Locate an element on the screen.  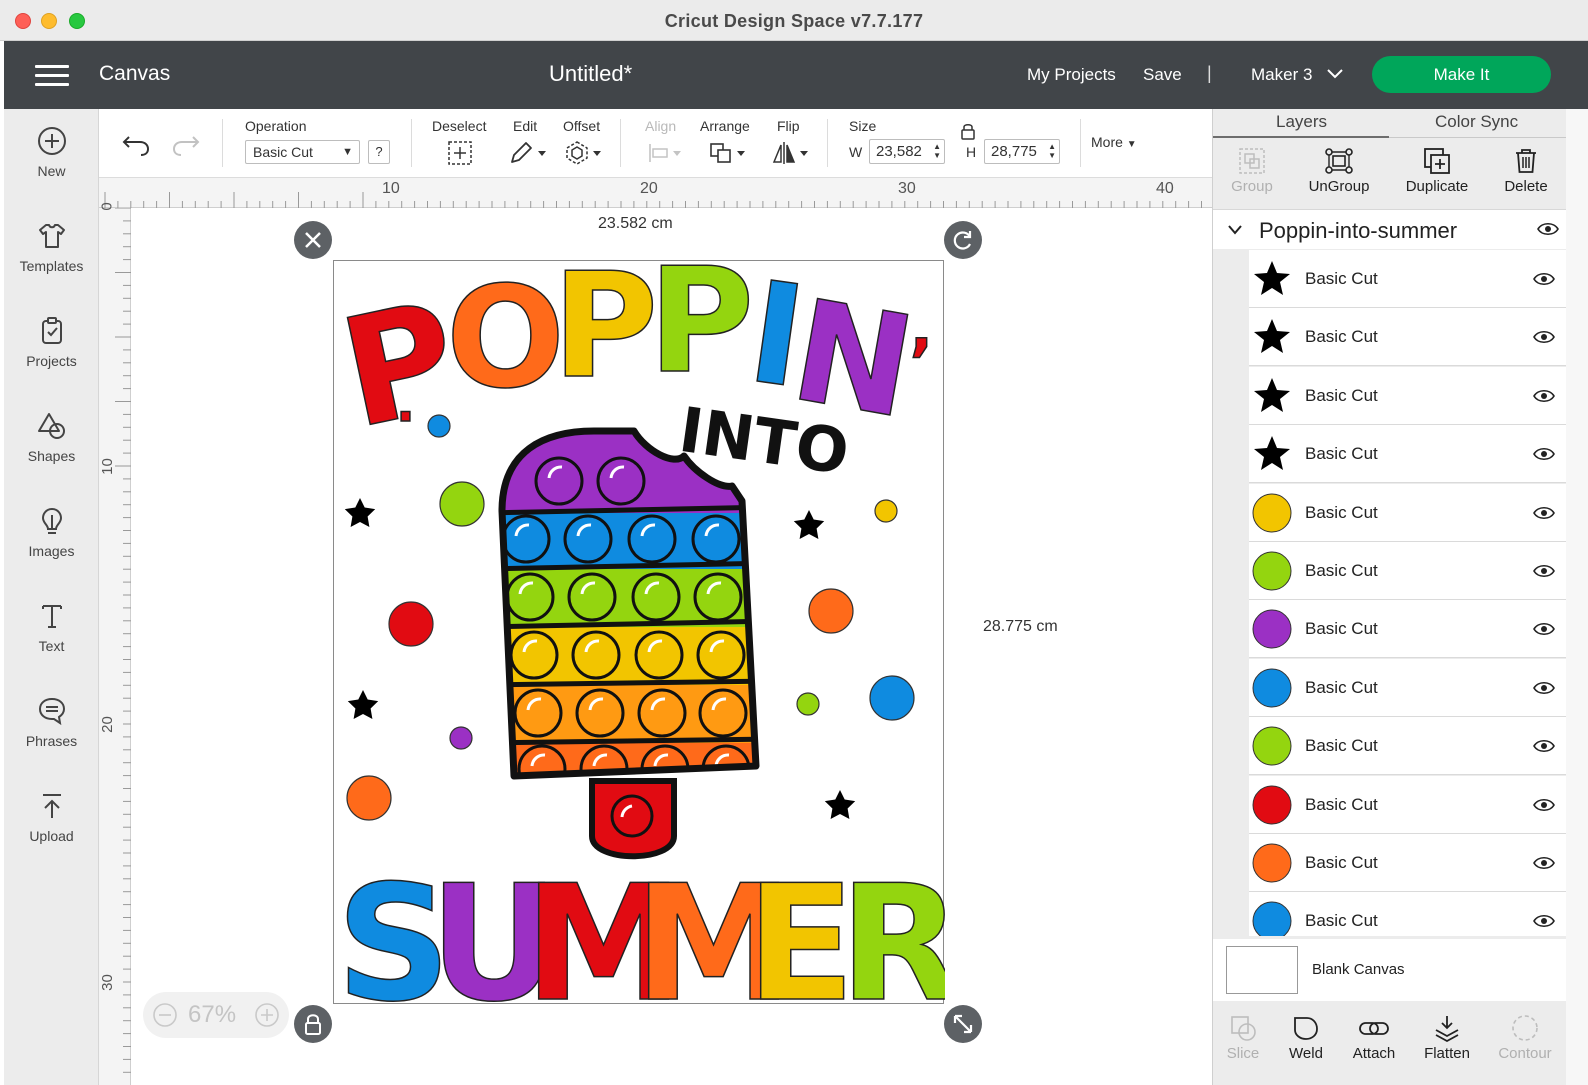
rotate-handle is located at coordinates (963, 240).